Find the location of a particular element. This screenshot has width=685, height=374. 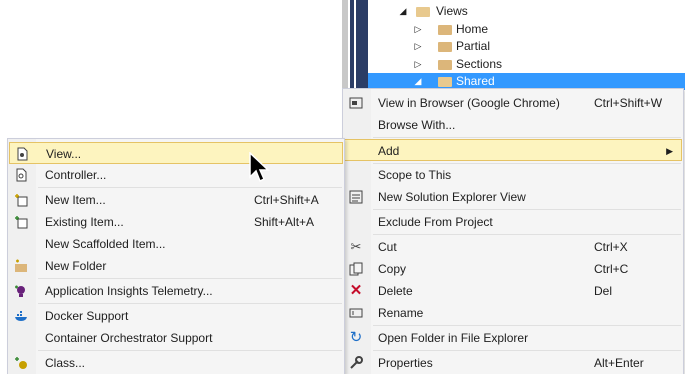

refresh-icon: ↻ is located at coordinates (356, 337).